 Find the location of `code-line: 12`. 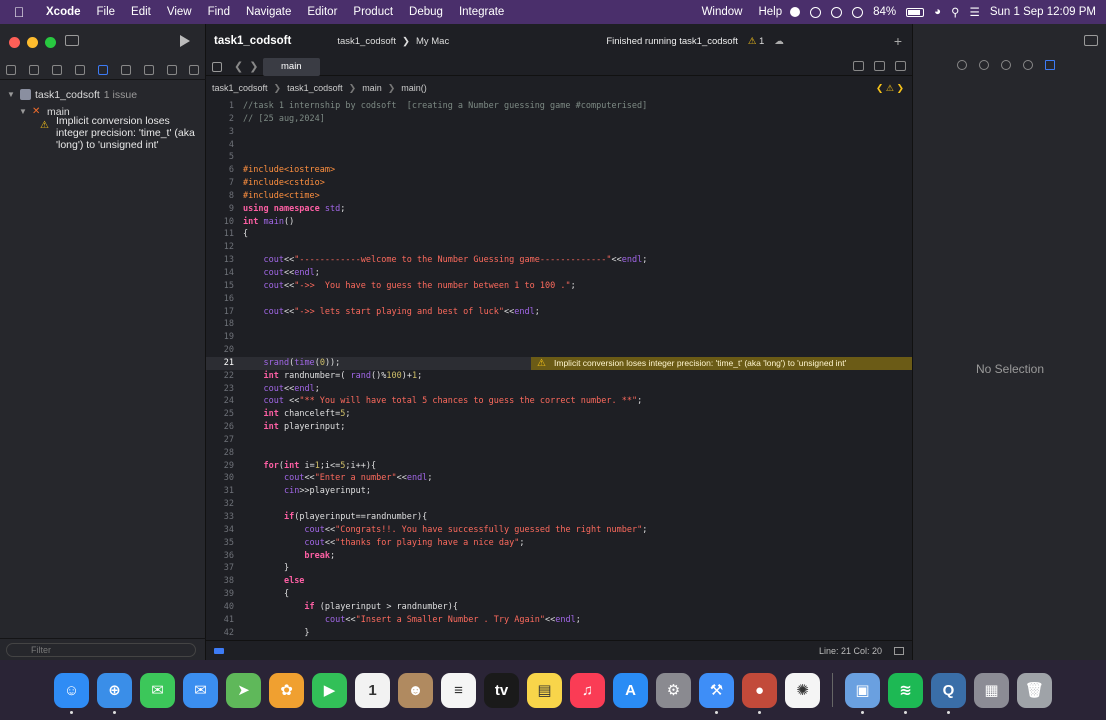

code-line: 12 is located at coordinates (559, 247).